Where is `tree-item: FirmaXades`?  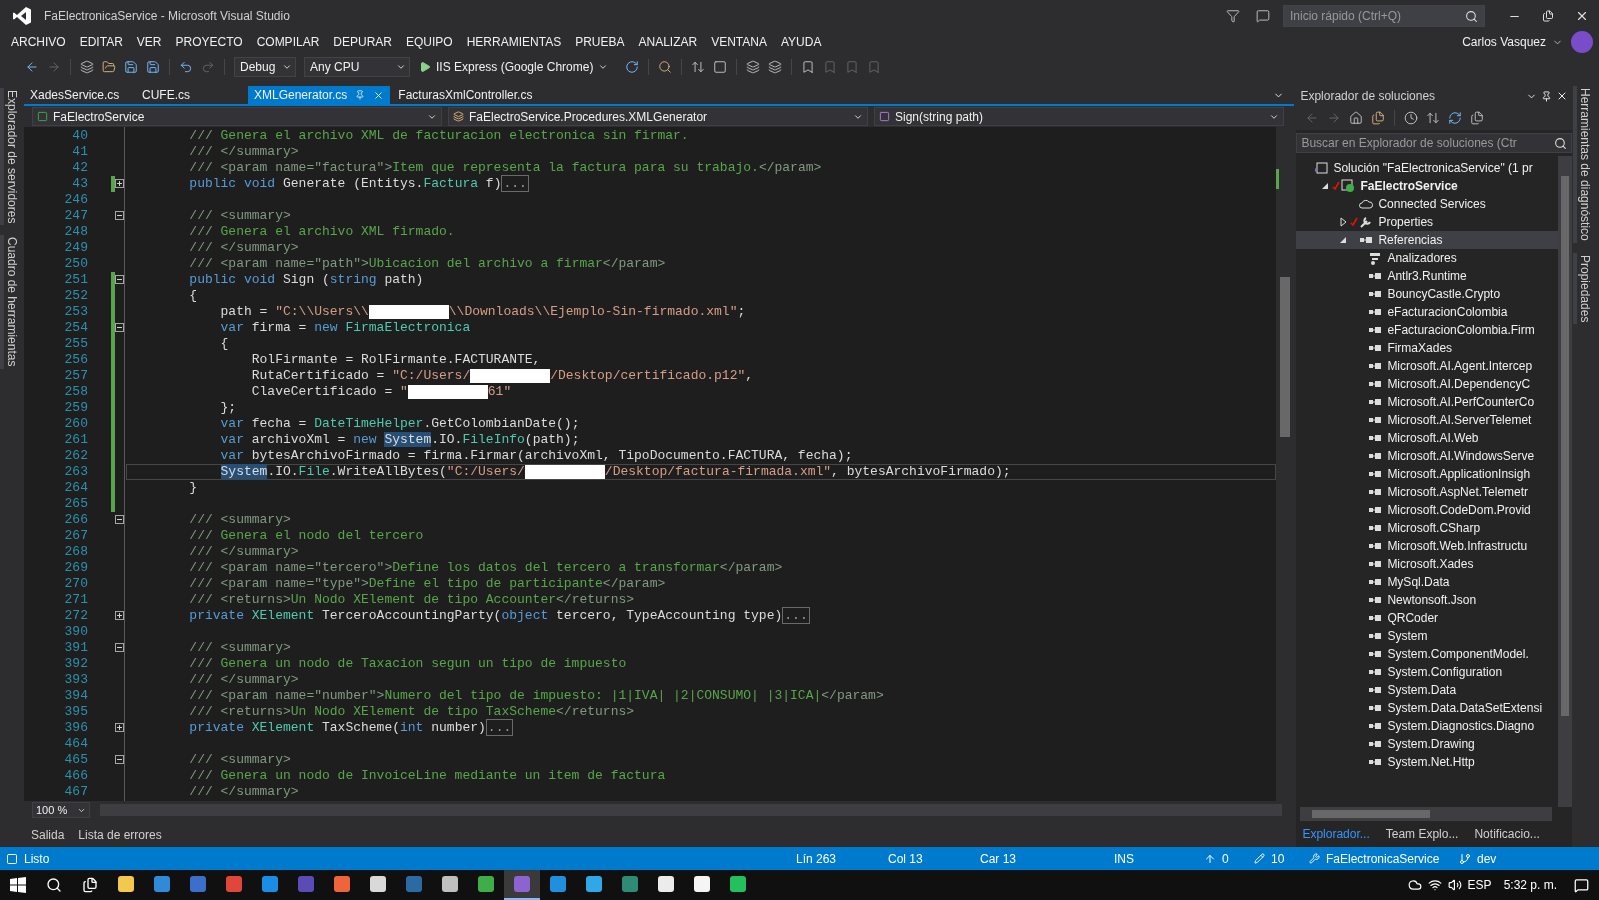 tree-item: FirmaXades is located at coordinates (1427, 348).